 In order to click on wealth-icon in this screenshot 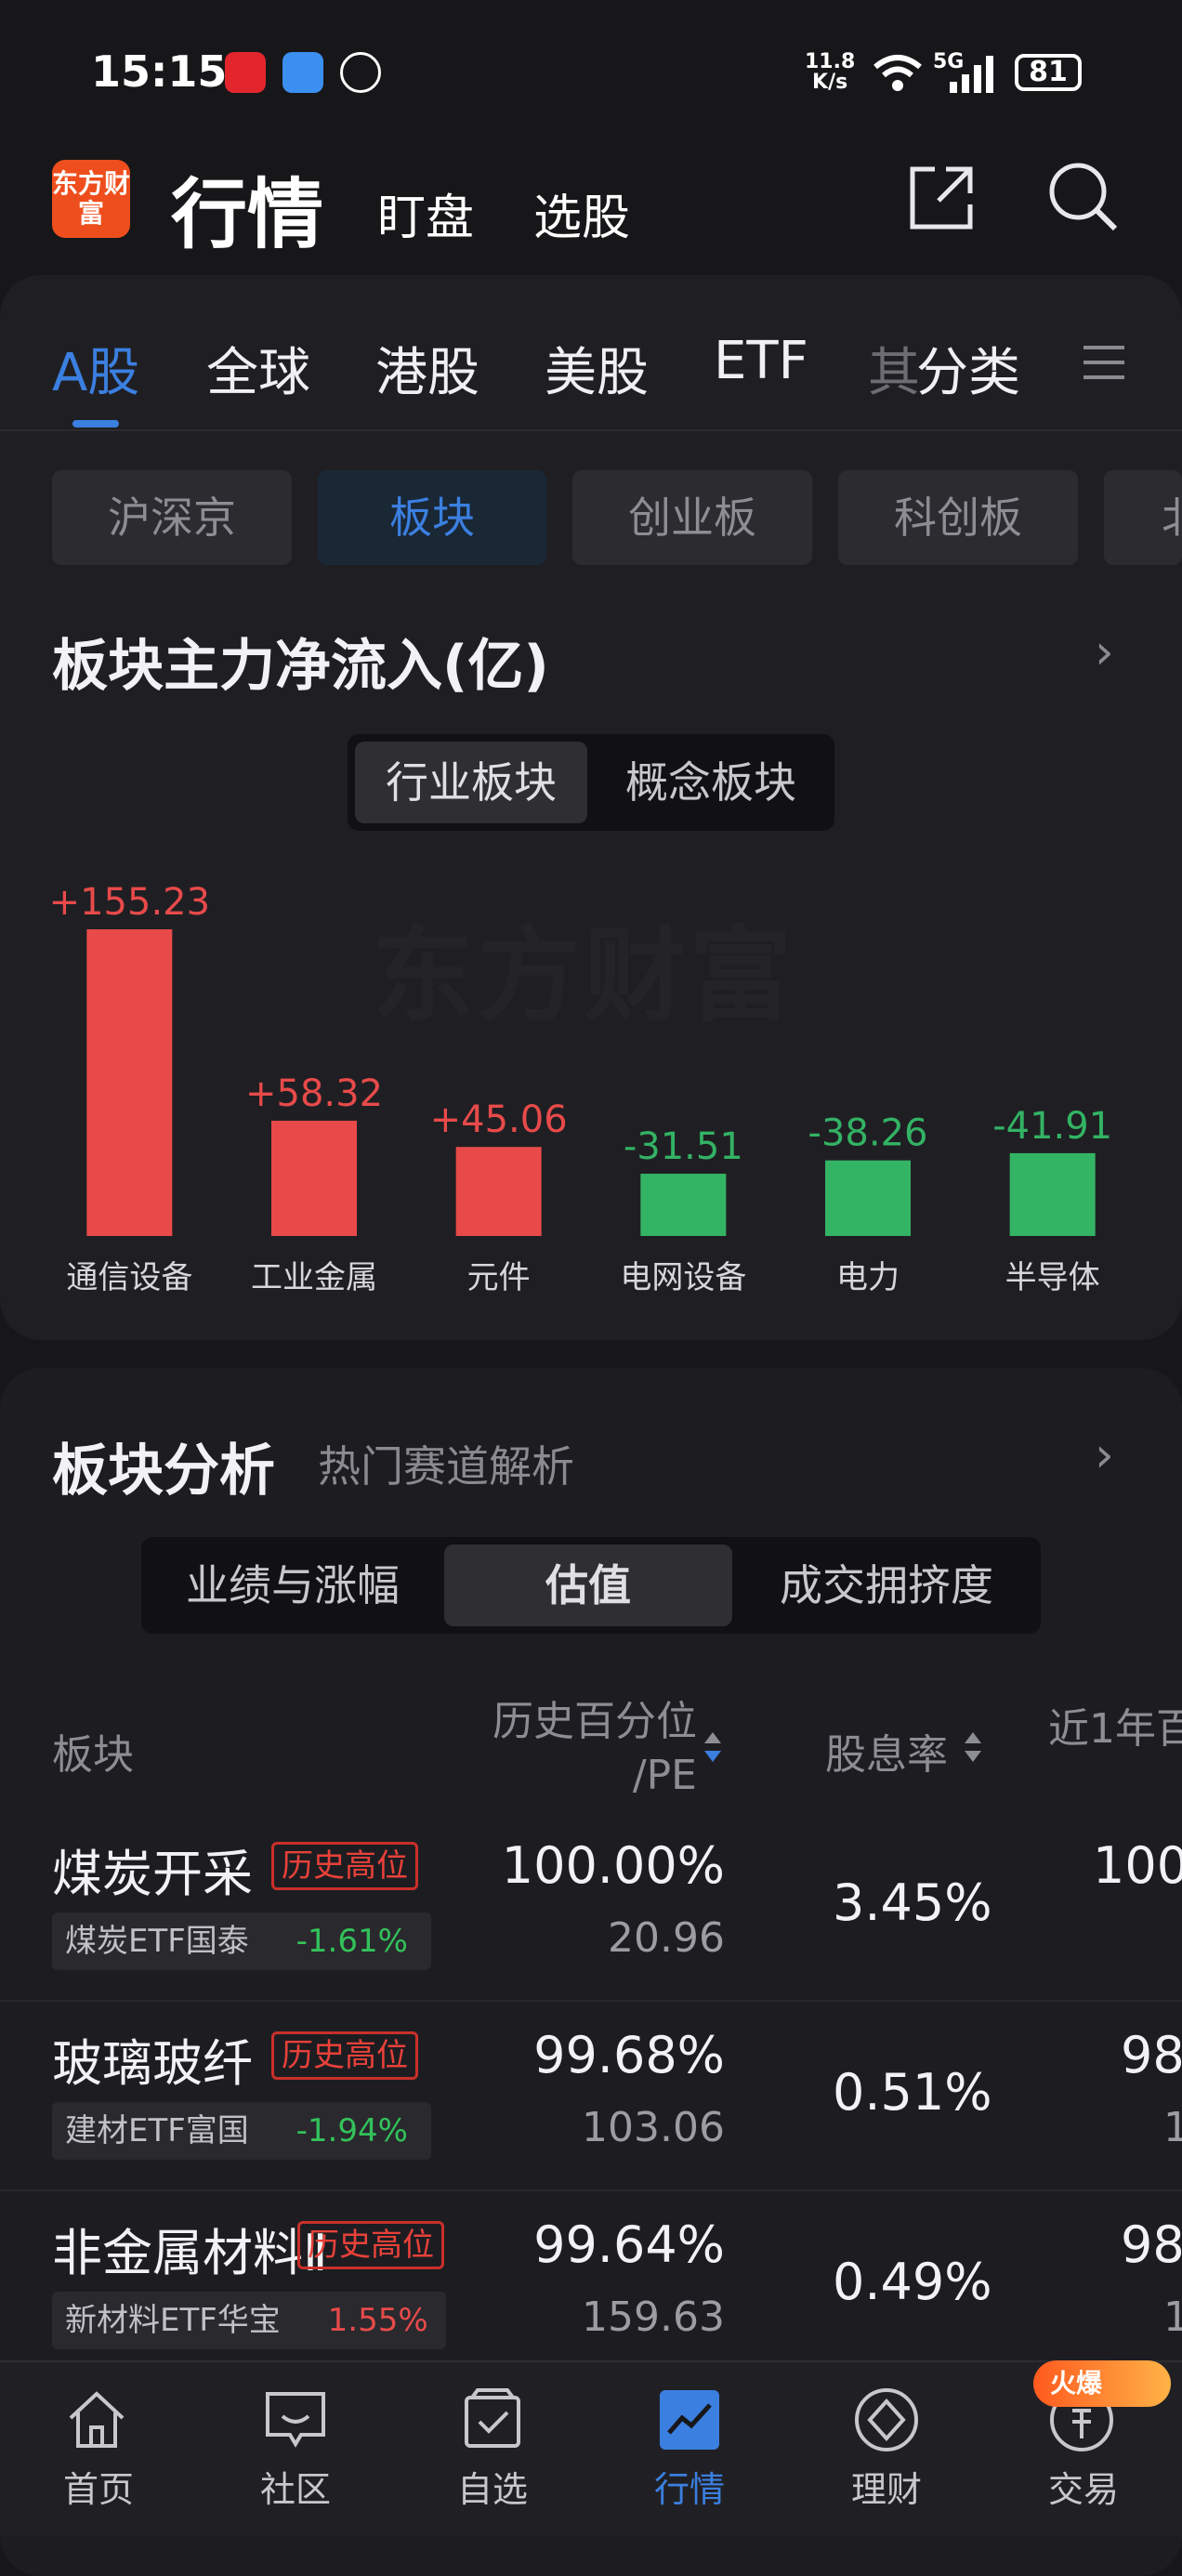, I will do `click(886, 2419)`.